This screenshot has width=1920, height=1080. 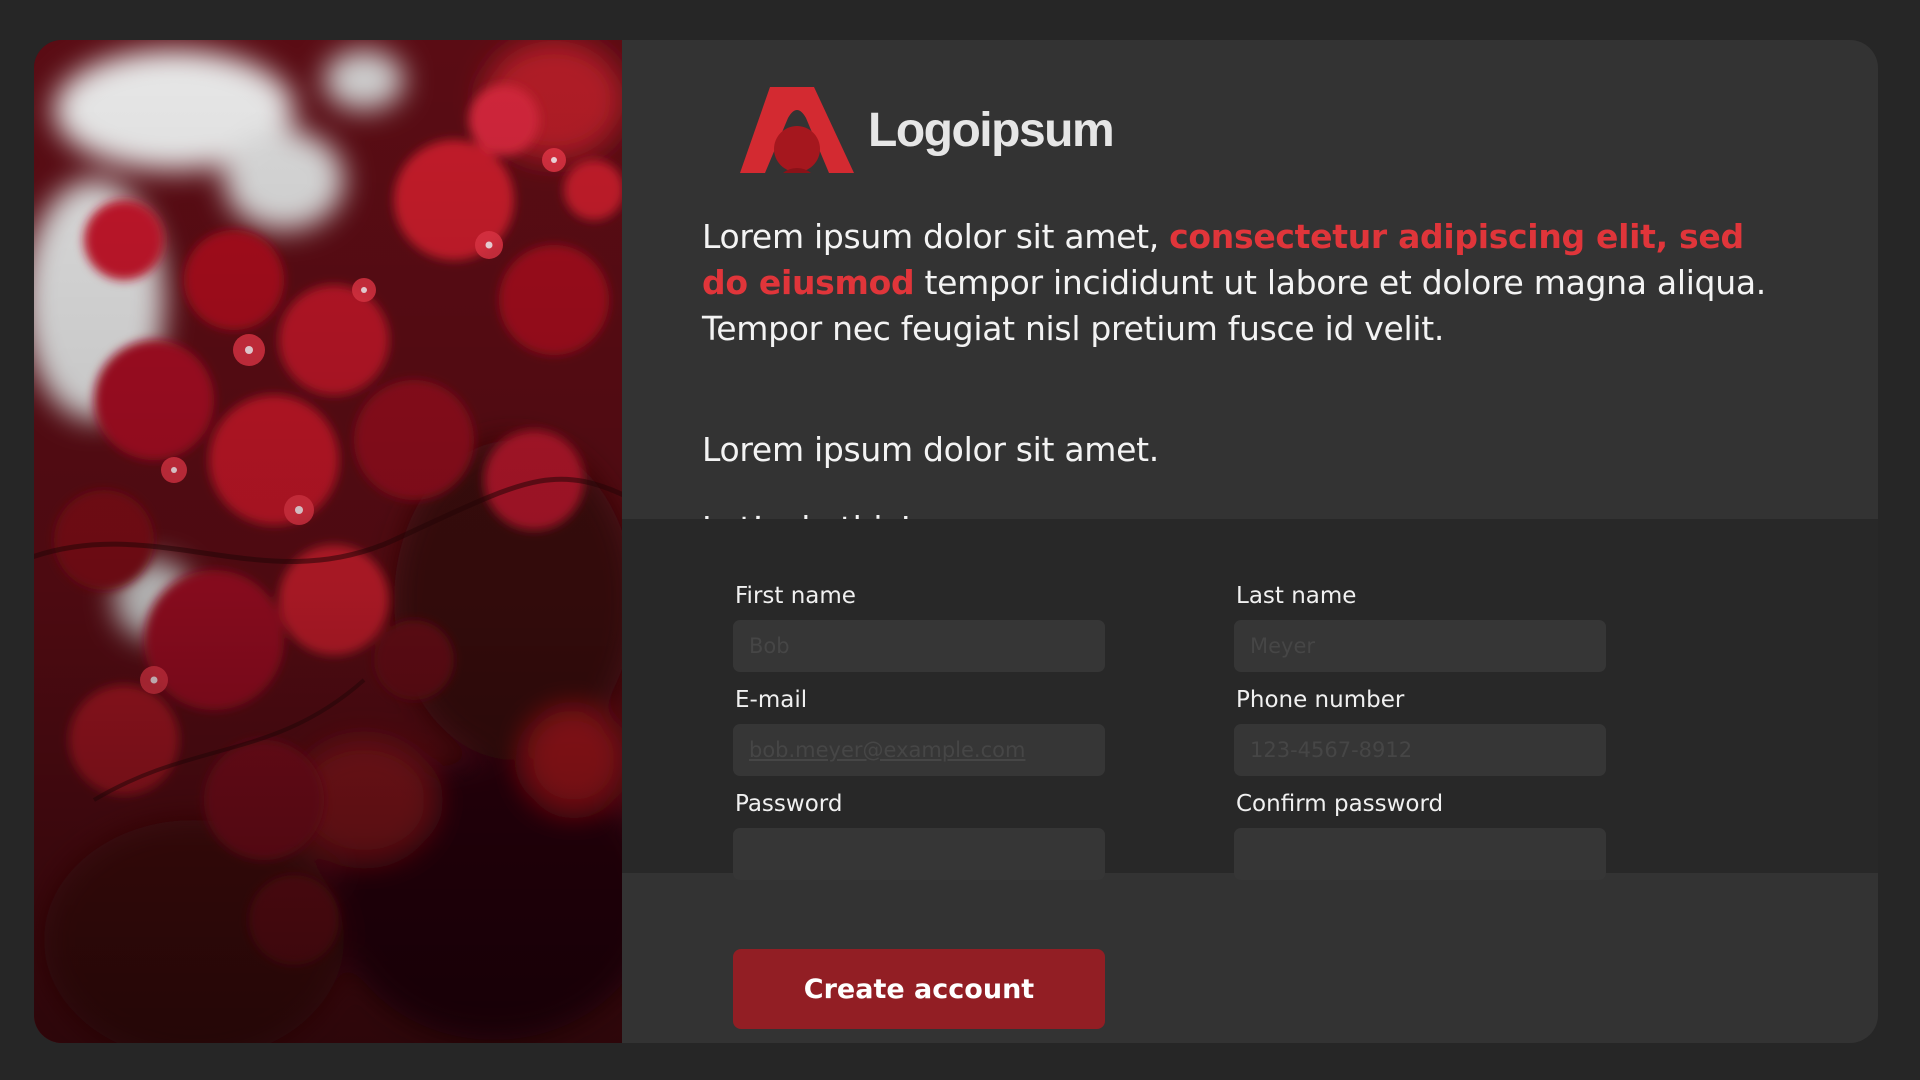 What do you see at coordinates (1420, 646) in the screenshot?
I see `last-name-input` at bounding box center [1420, 646].